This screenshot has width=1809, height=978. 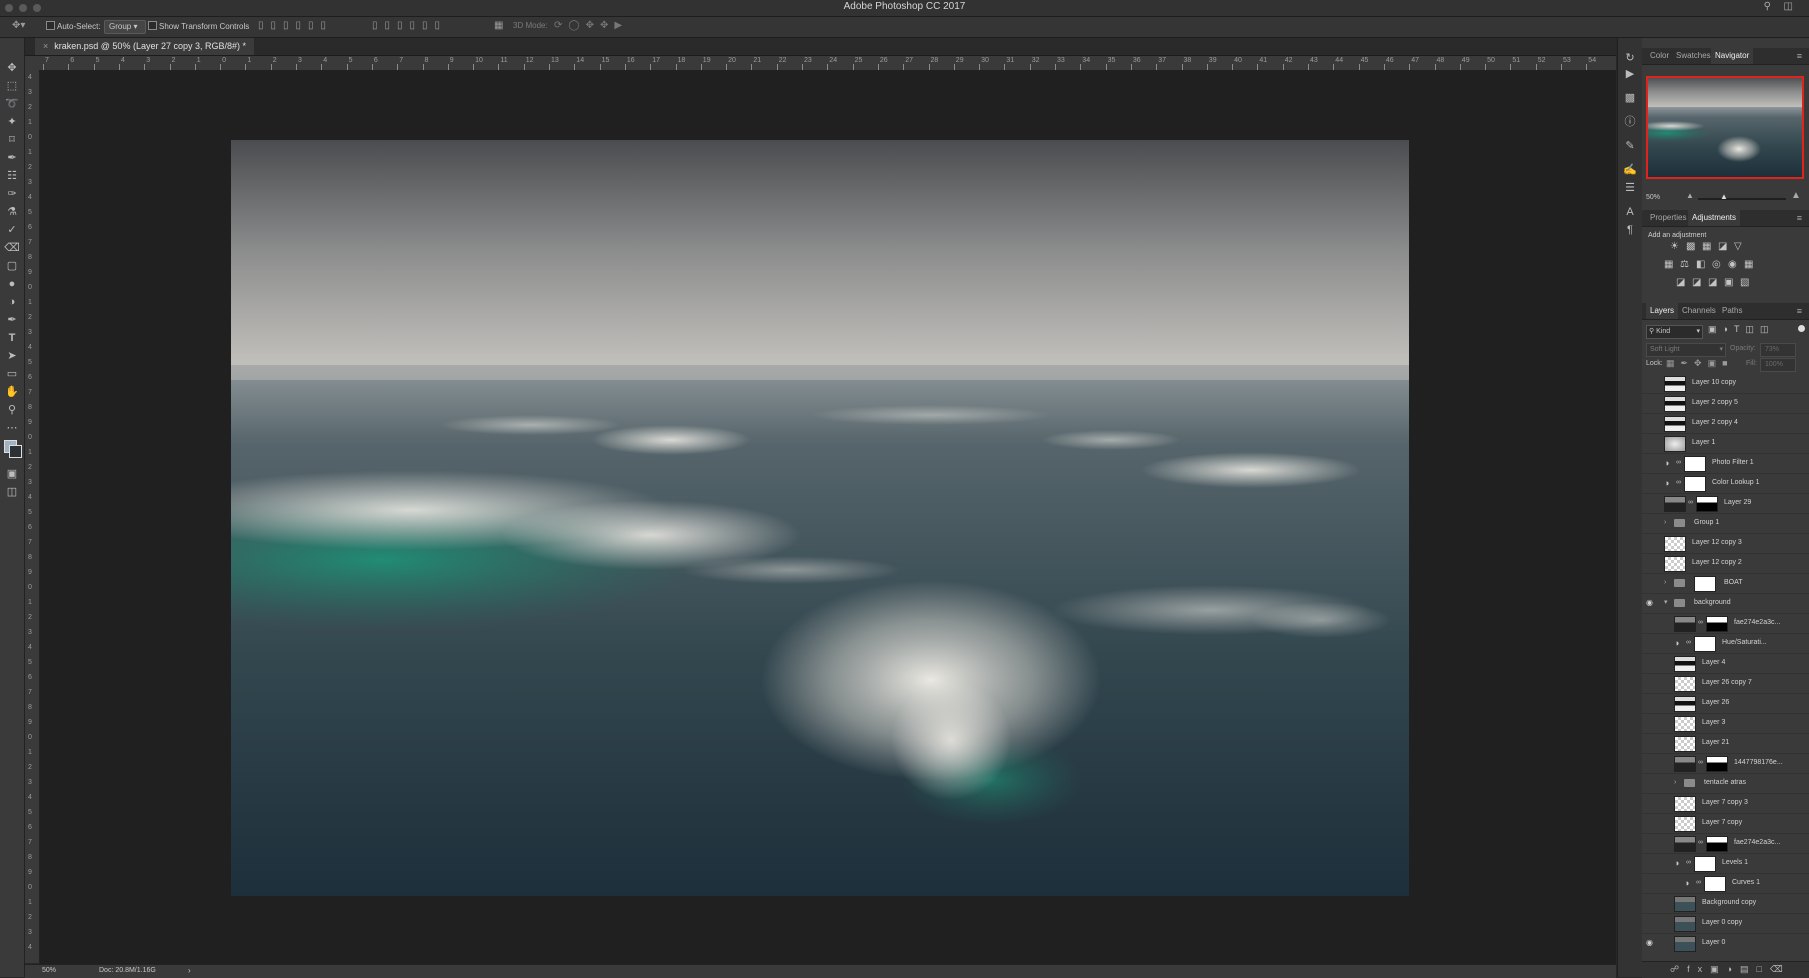 I want to click on workspace-icon: ◫, so click(x=1788, y=6).